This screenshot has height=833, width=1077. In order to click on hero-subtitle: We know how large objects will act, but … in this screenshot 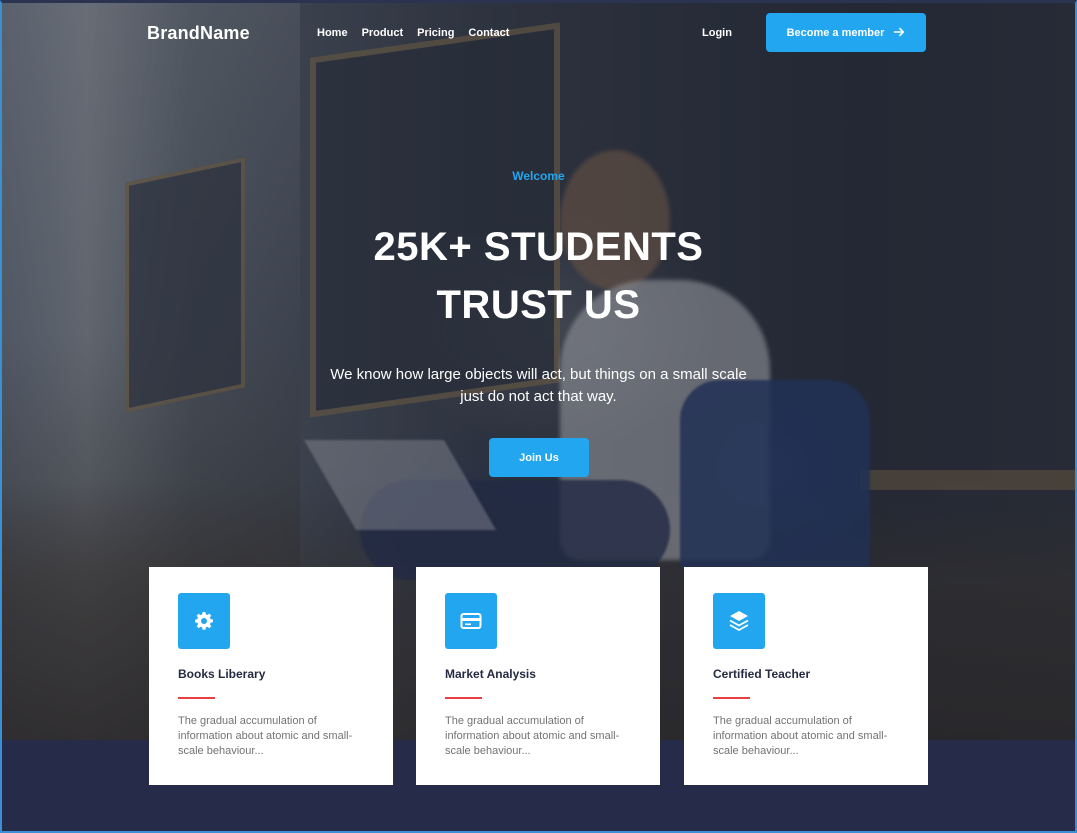, I will do `click(538, 385)`.